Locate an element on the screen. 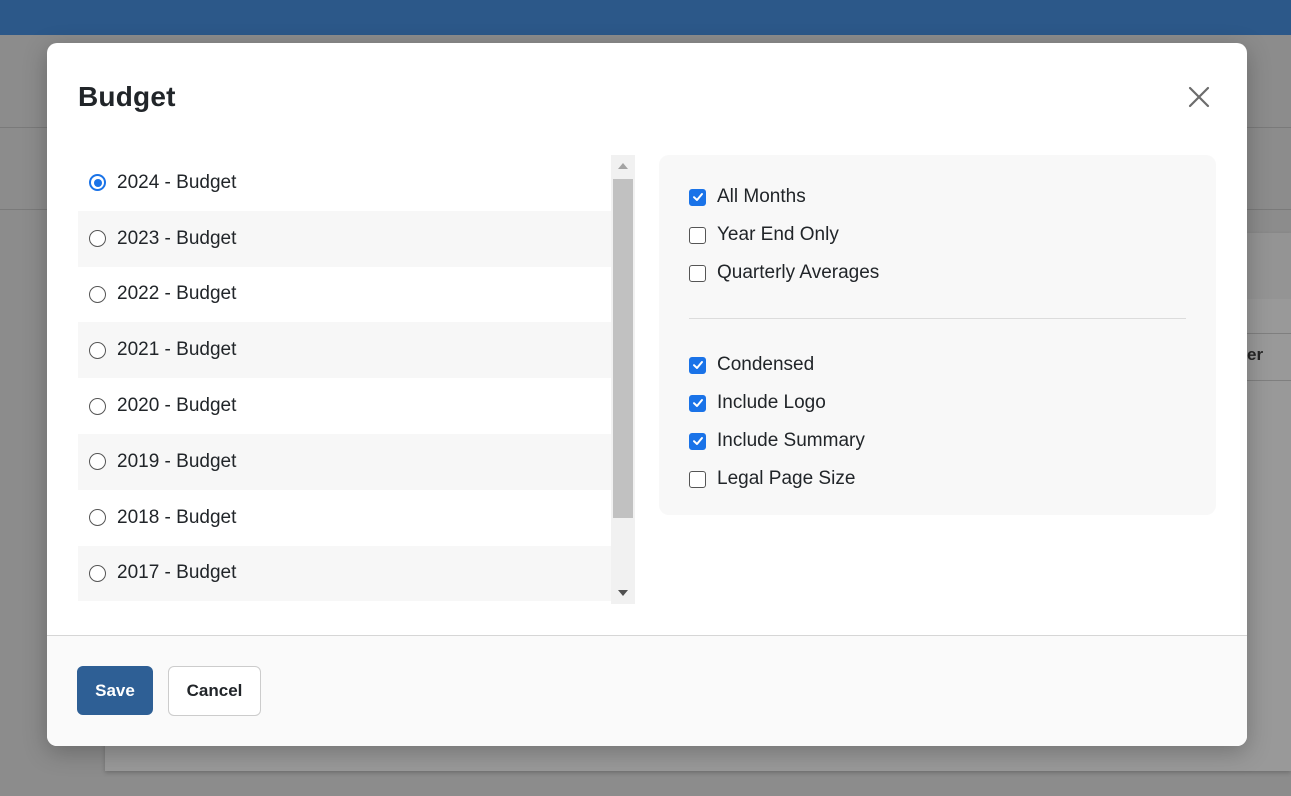  list-scrollbar is located at coordinates (623, 379).